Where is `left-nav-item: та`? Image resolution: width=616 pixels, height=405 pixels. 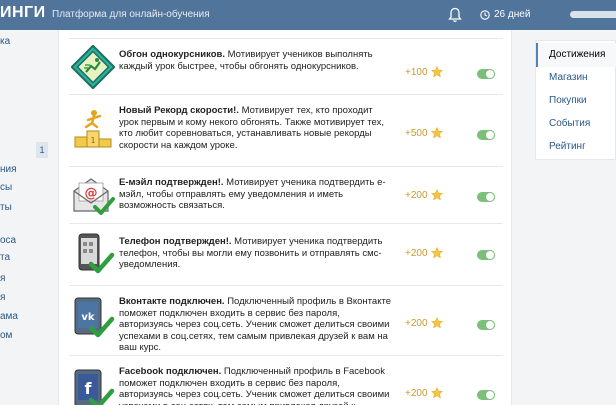
left-nav-item: та is located at coordinates (5, 257).